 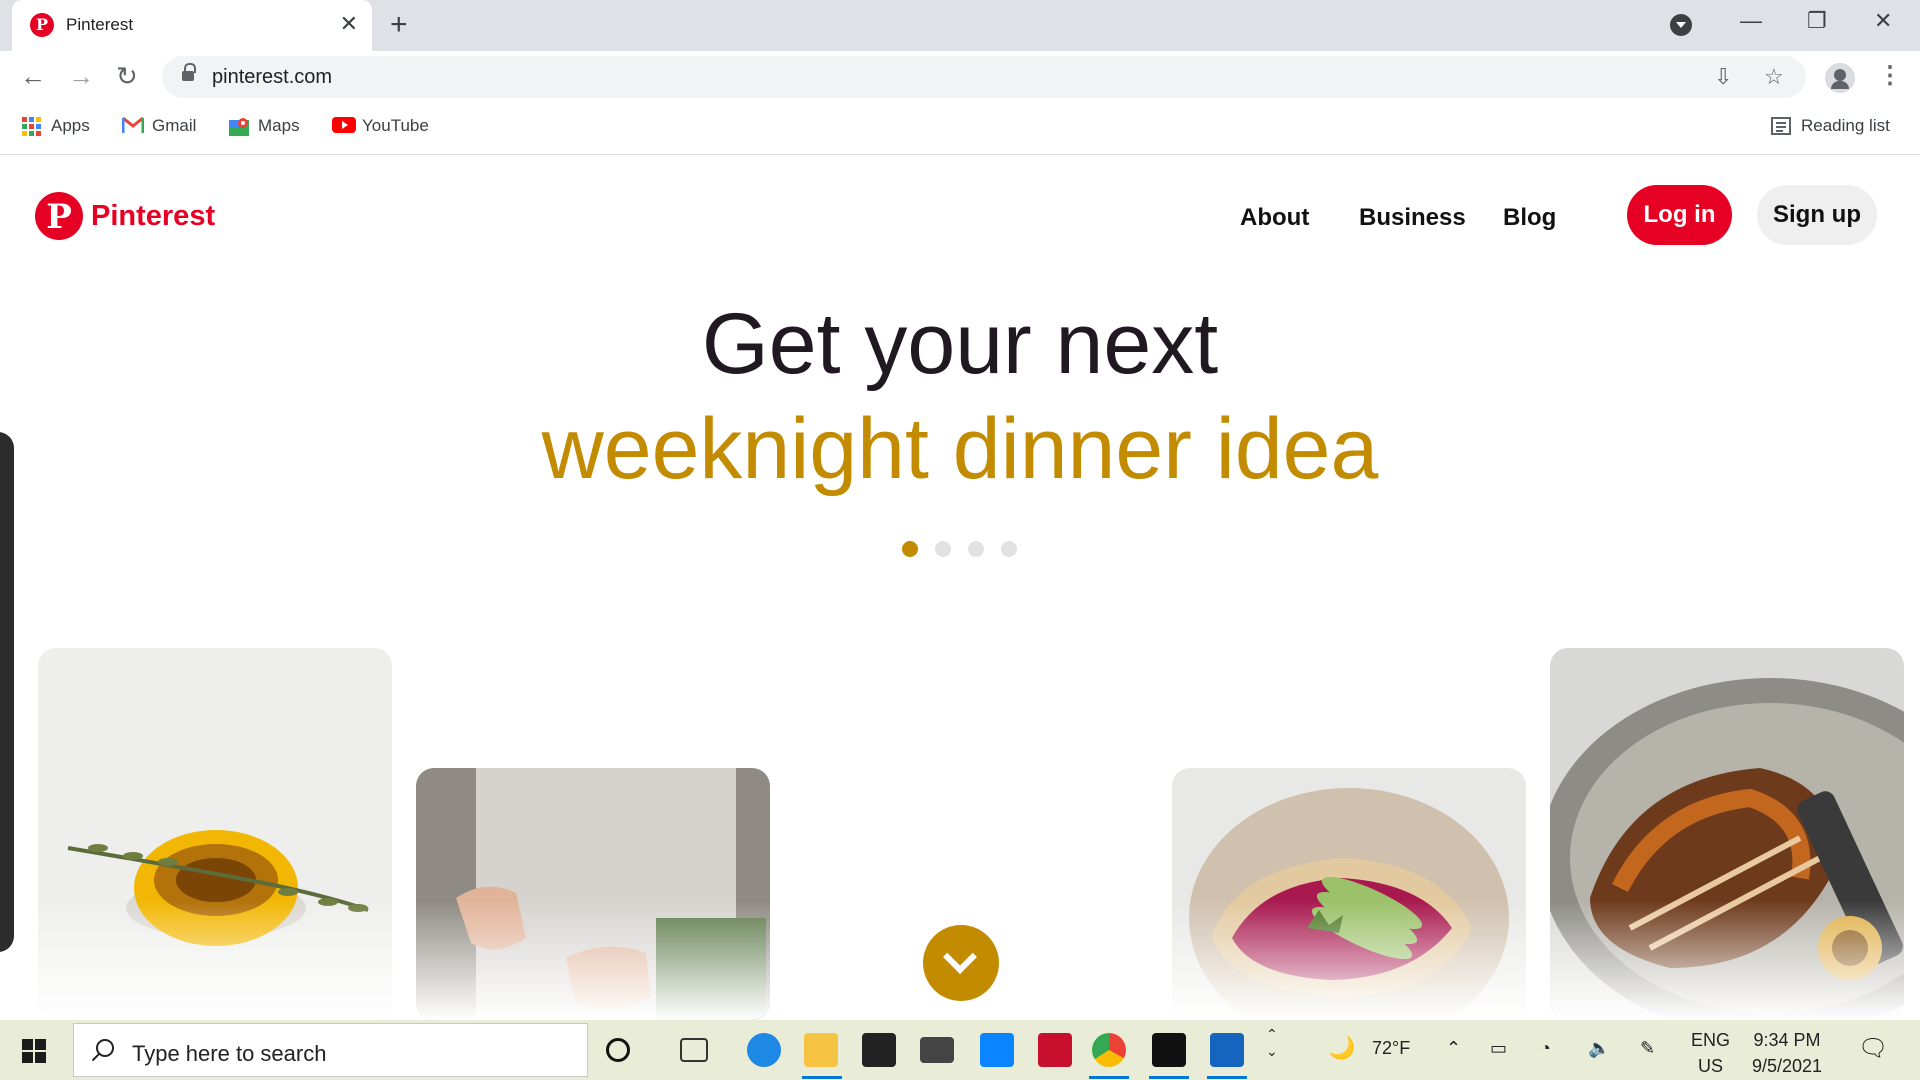 What do you see at coordinates (1723, 77) in the screenshot?
I see `install-app-icon: ⇩` at bounding box center [1723, 77].